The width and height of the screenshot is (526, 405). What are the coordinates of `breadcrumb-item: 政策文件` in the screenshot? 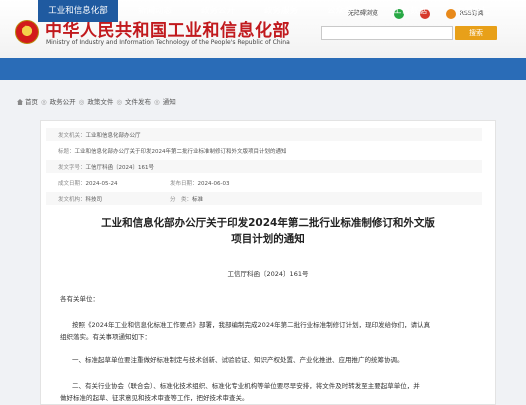 It's located at (100, 102).